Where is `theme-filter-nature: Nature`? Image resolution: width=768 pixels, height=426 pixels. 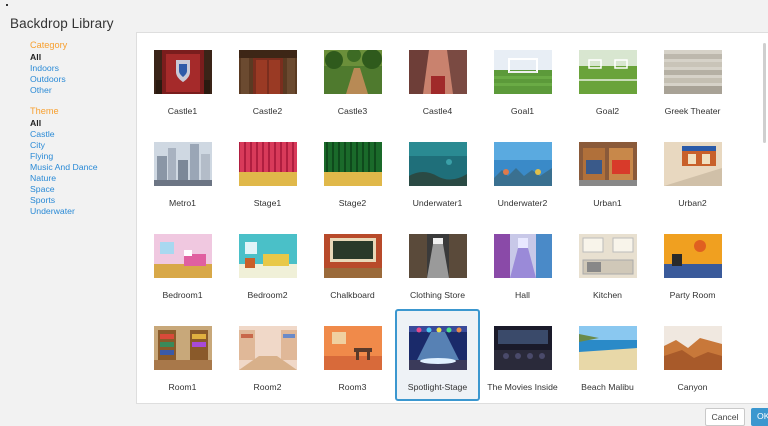 theme-filter-nature: Nature is located at coordinates (82, 178).